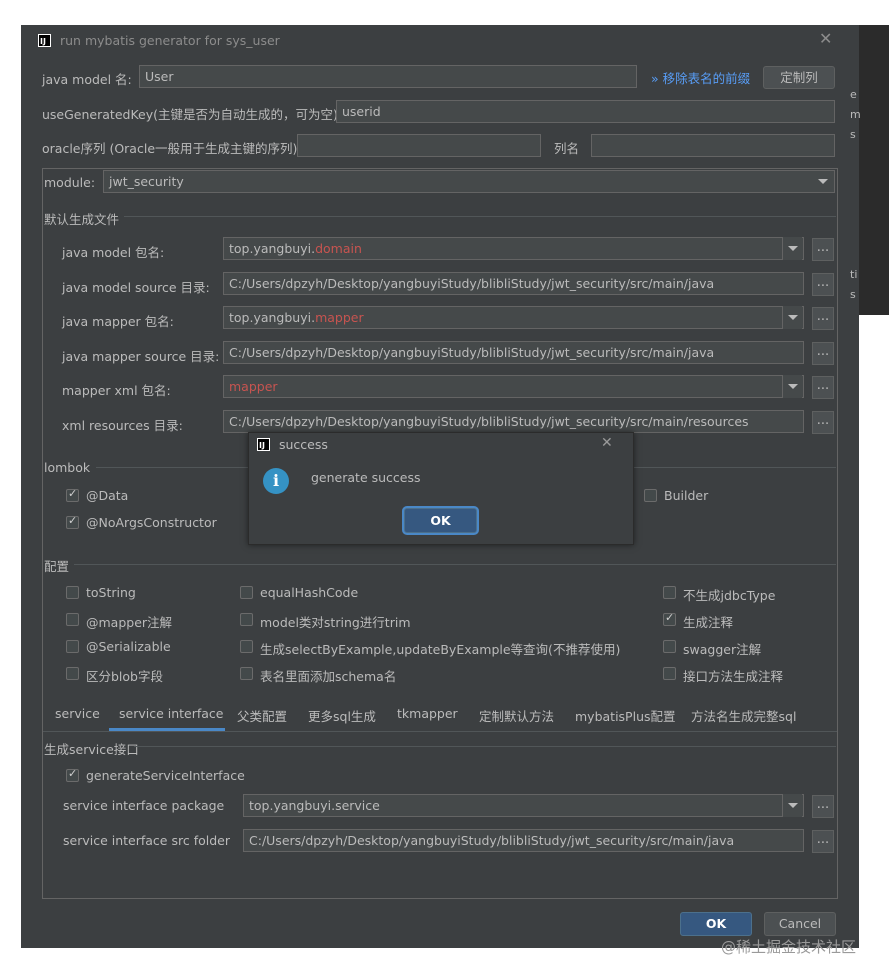  Describe the element at coordinates (669, 592) in the screenshot. I see `no-jdbctype-checkbox` at that location.